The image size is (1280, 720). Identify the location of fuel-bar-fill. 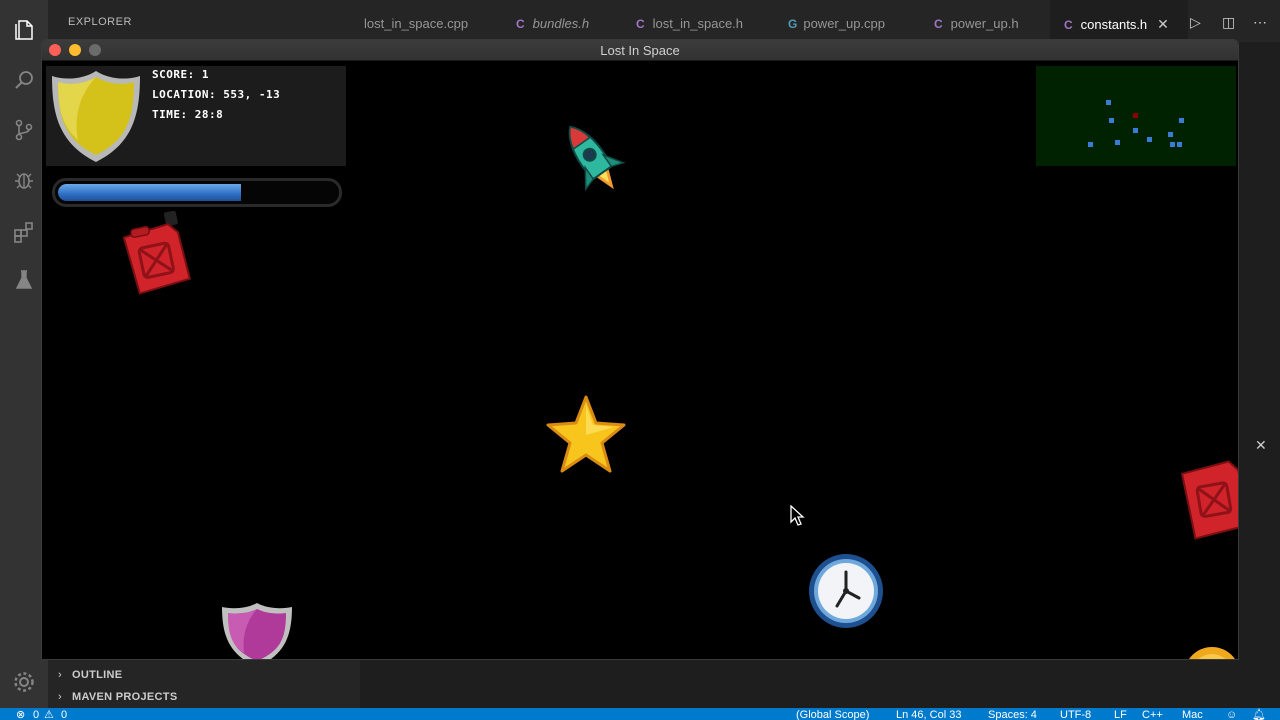
(149, 192).